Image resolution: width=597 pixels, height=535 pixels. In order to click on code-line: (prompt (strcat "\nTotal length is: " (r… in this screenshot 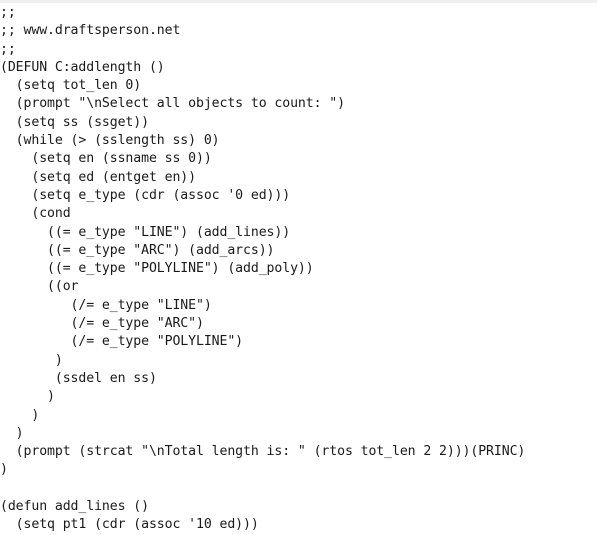, I will do `click(263, 452)`.